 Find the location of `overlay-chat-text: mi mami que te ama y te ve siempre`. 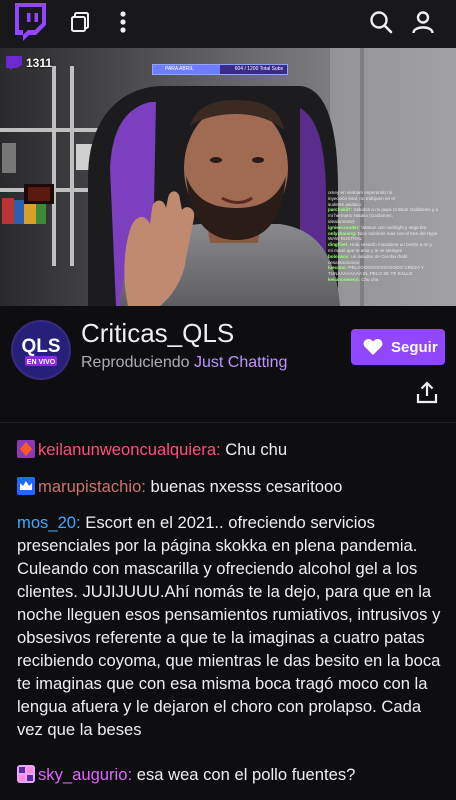

overlay-chat-text: mi mami que te ama y te ve siempre is located at coordinates (365, 250).